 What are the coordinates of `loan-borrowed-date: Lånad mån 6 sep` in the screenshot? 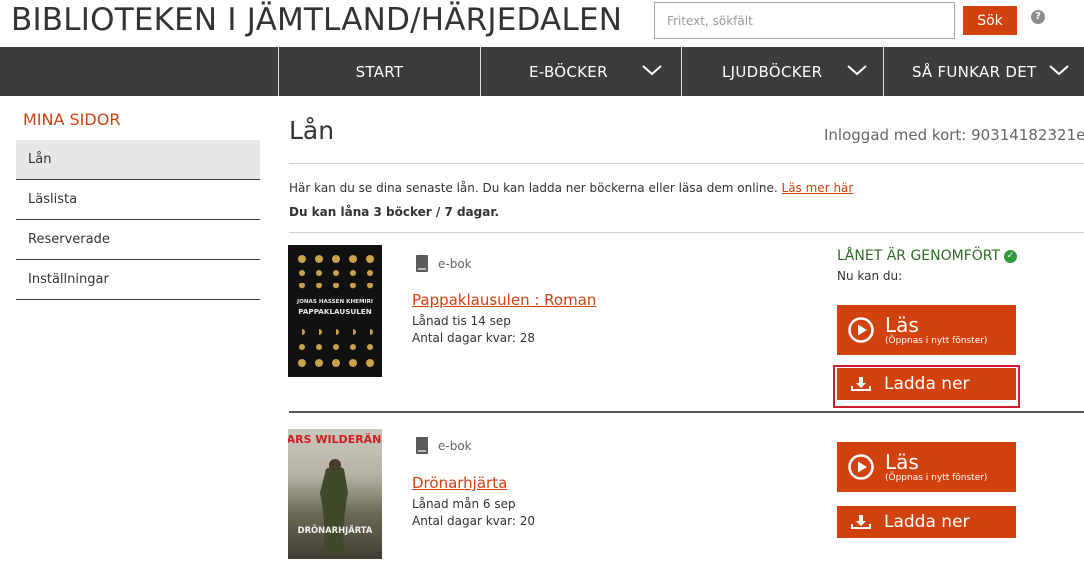 It's located at (464, 504).